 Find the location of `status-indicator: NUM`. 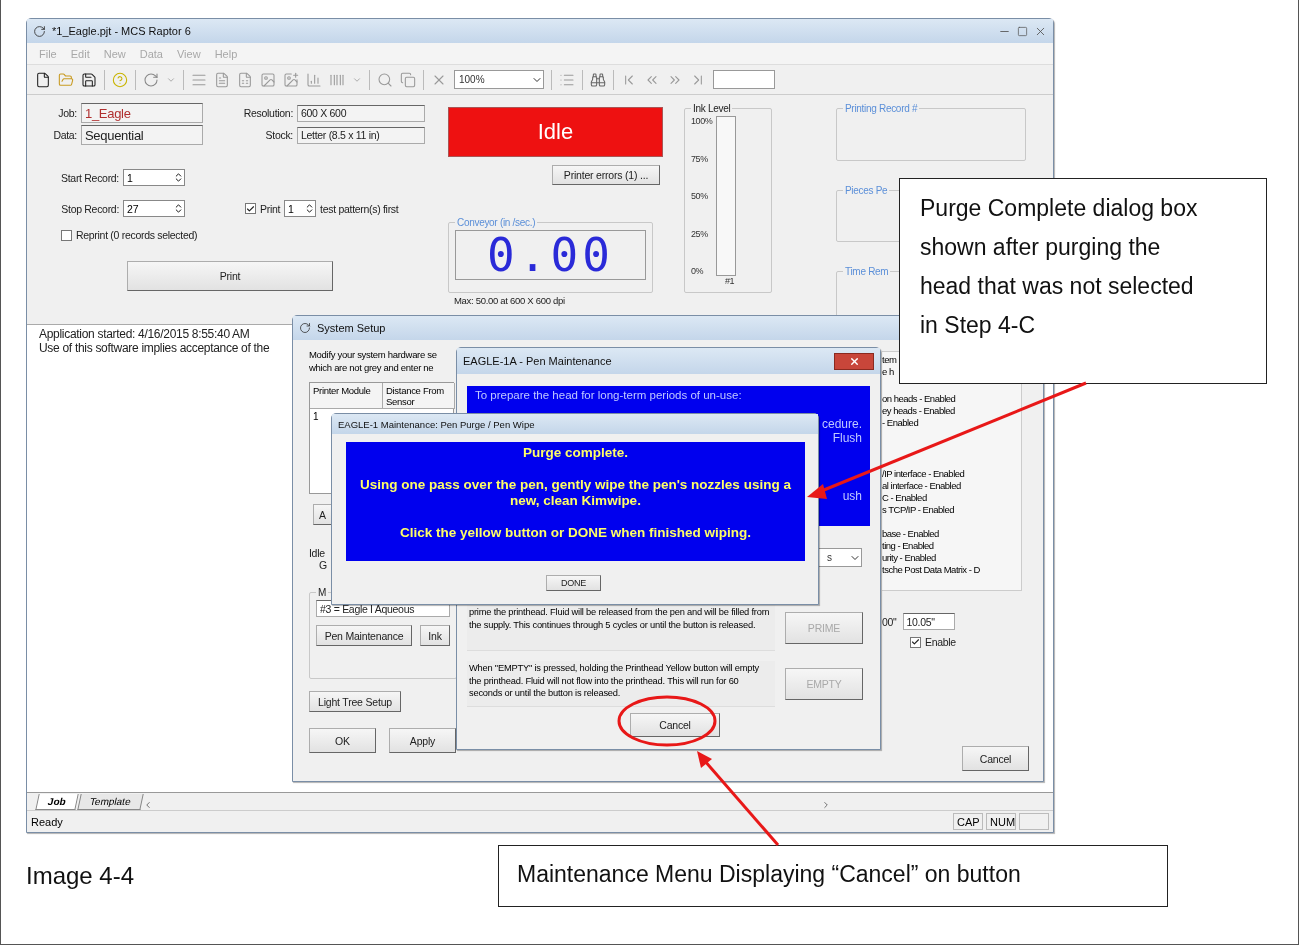

status-indicator: NUM is located at coordinates (1001, 821).